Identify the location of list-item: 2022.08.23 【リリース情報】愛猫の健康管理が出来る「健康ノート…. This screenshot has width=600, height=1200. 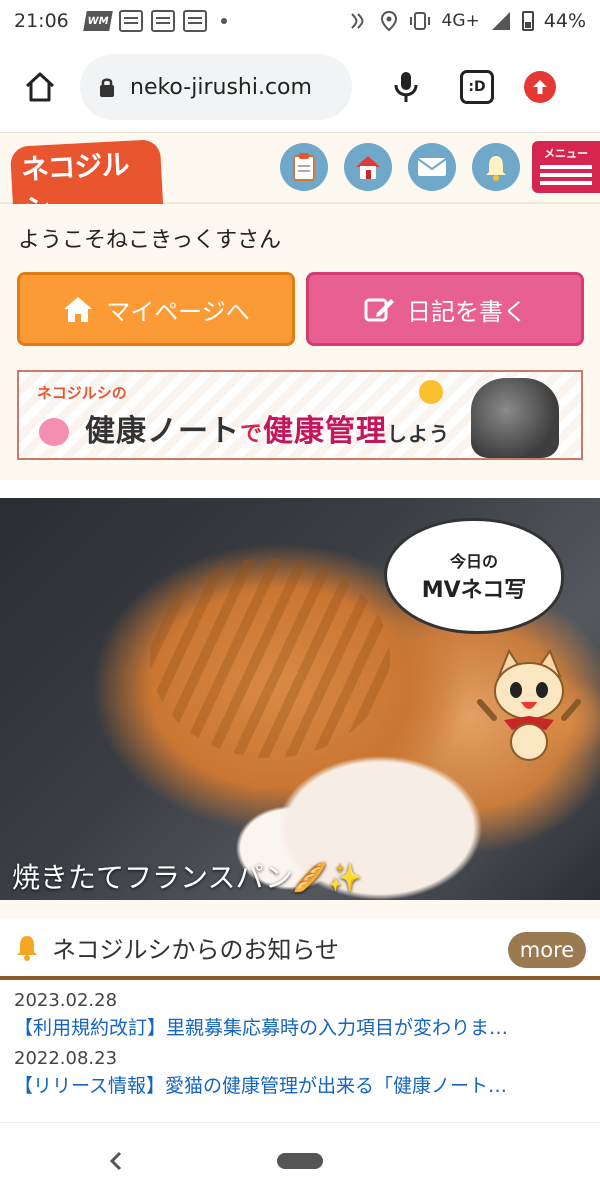
(300, 1069).